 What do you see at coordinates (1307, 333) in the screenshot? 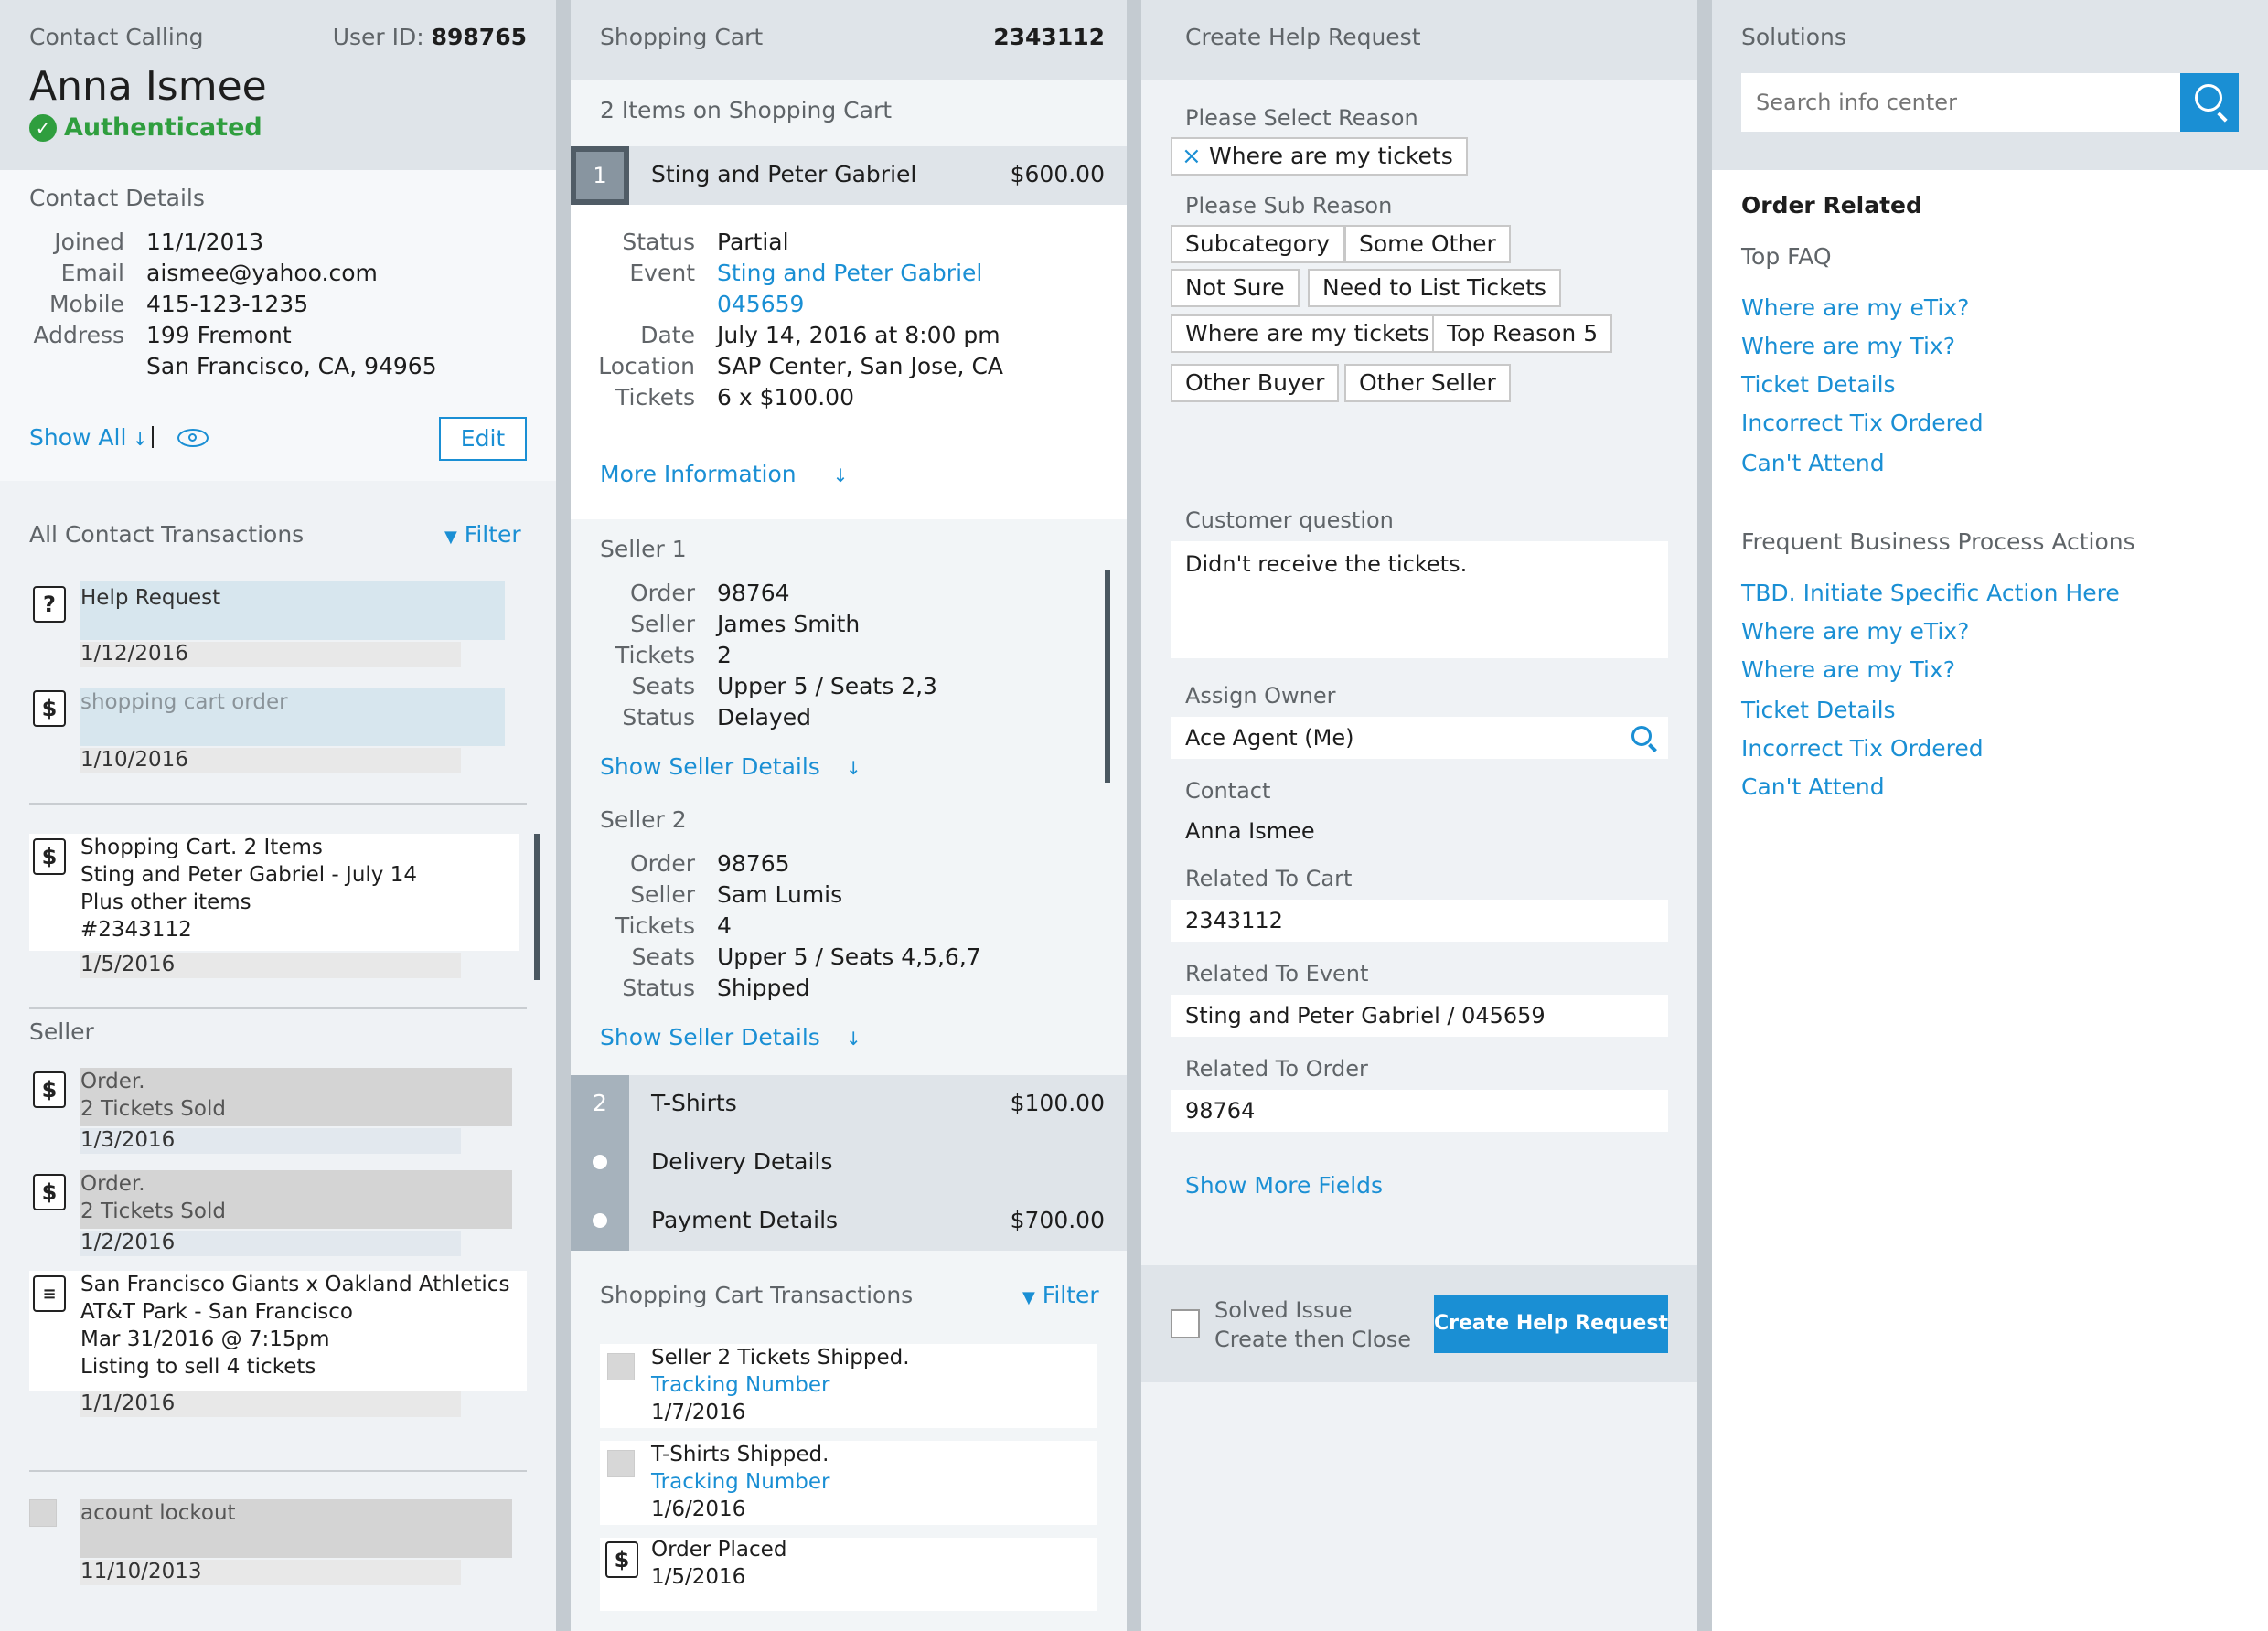
I see `sub-reason-where-are-my-tickets: Where are my tickets` at bounding box center [1307, 333].